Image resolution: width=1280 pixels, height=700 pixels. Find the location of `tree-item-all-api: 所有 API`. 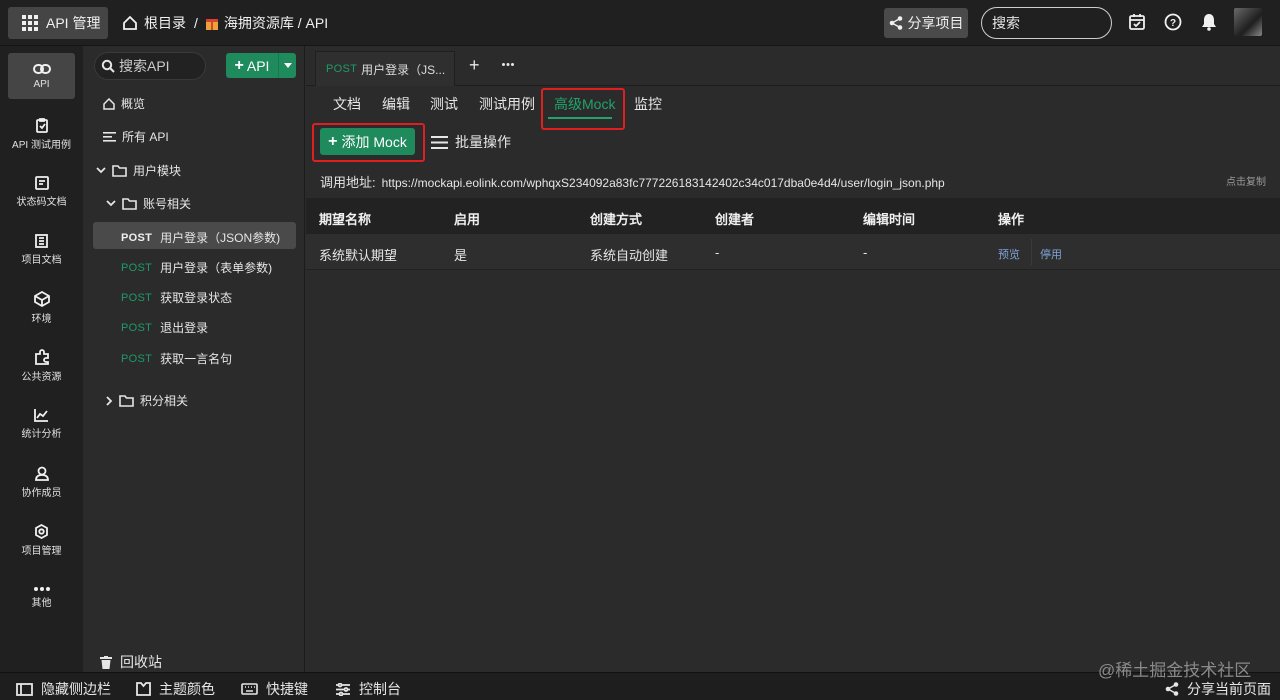

tree-item-all-api: 所有 API is located at coordinates (136, 136).